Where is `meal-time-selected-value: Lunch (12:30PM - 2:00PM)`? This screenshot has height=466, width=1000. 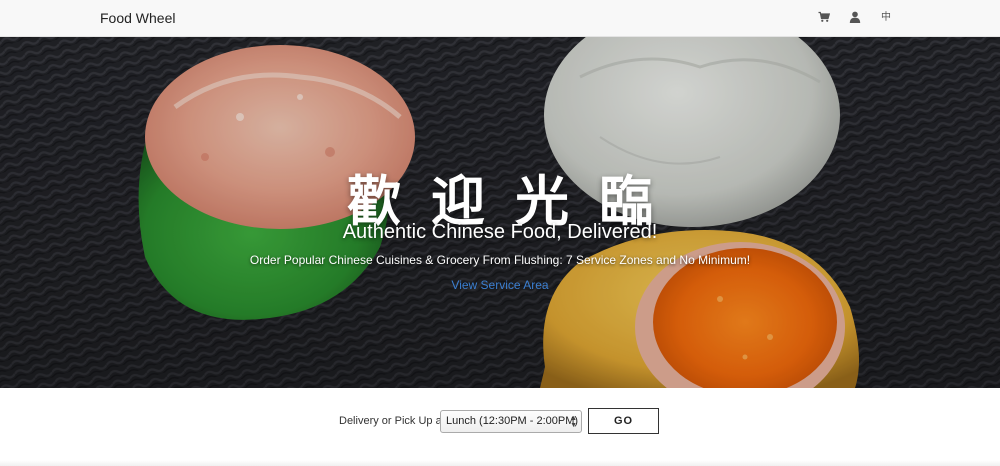 meal-time-selected-value: Lunch (12:30PM - 2:00PM) is located at coordinates (512, 421).